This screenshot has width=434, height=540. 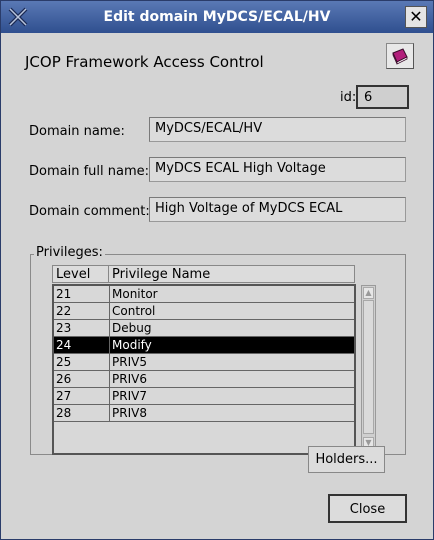 I want to click on privilege-name-cell: Monitor, so click(x=232, y=294).